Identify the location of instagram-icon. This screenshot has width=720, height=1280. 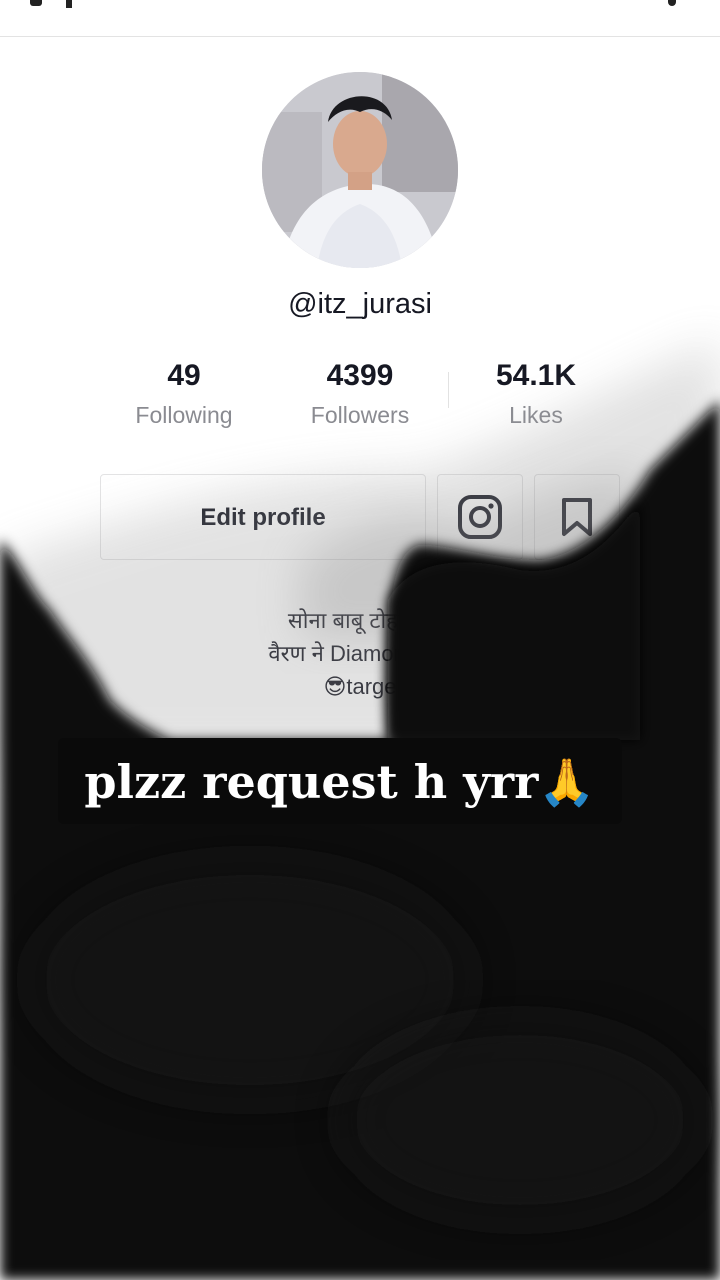
(480, 517).